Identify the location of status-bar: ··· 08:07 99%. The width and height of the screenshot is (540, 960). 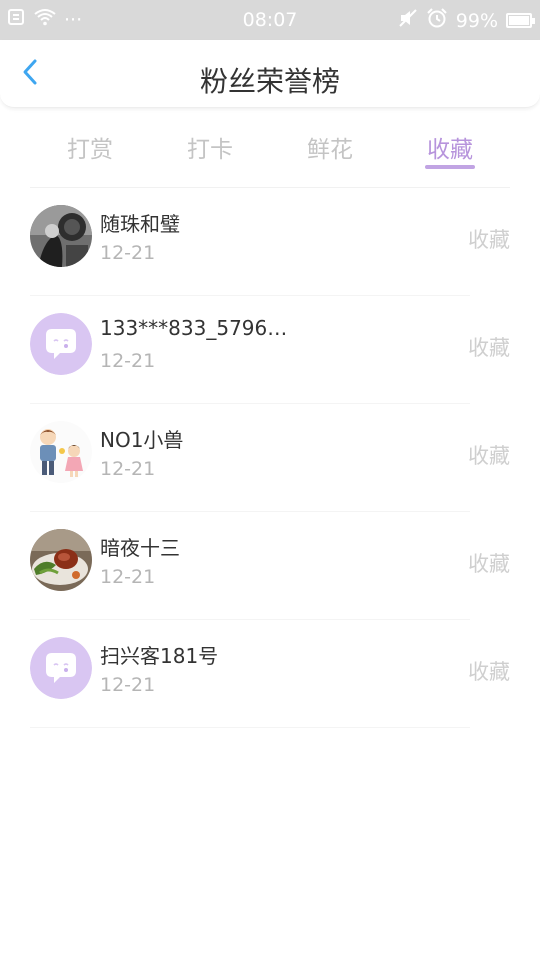
(270, 20).